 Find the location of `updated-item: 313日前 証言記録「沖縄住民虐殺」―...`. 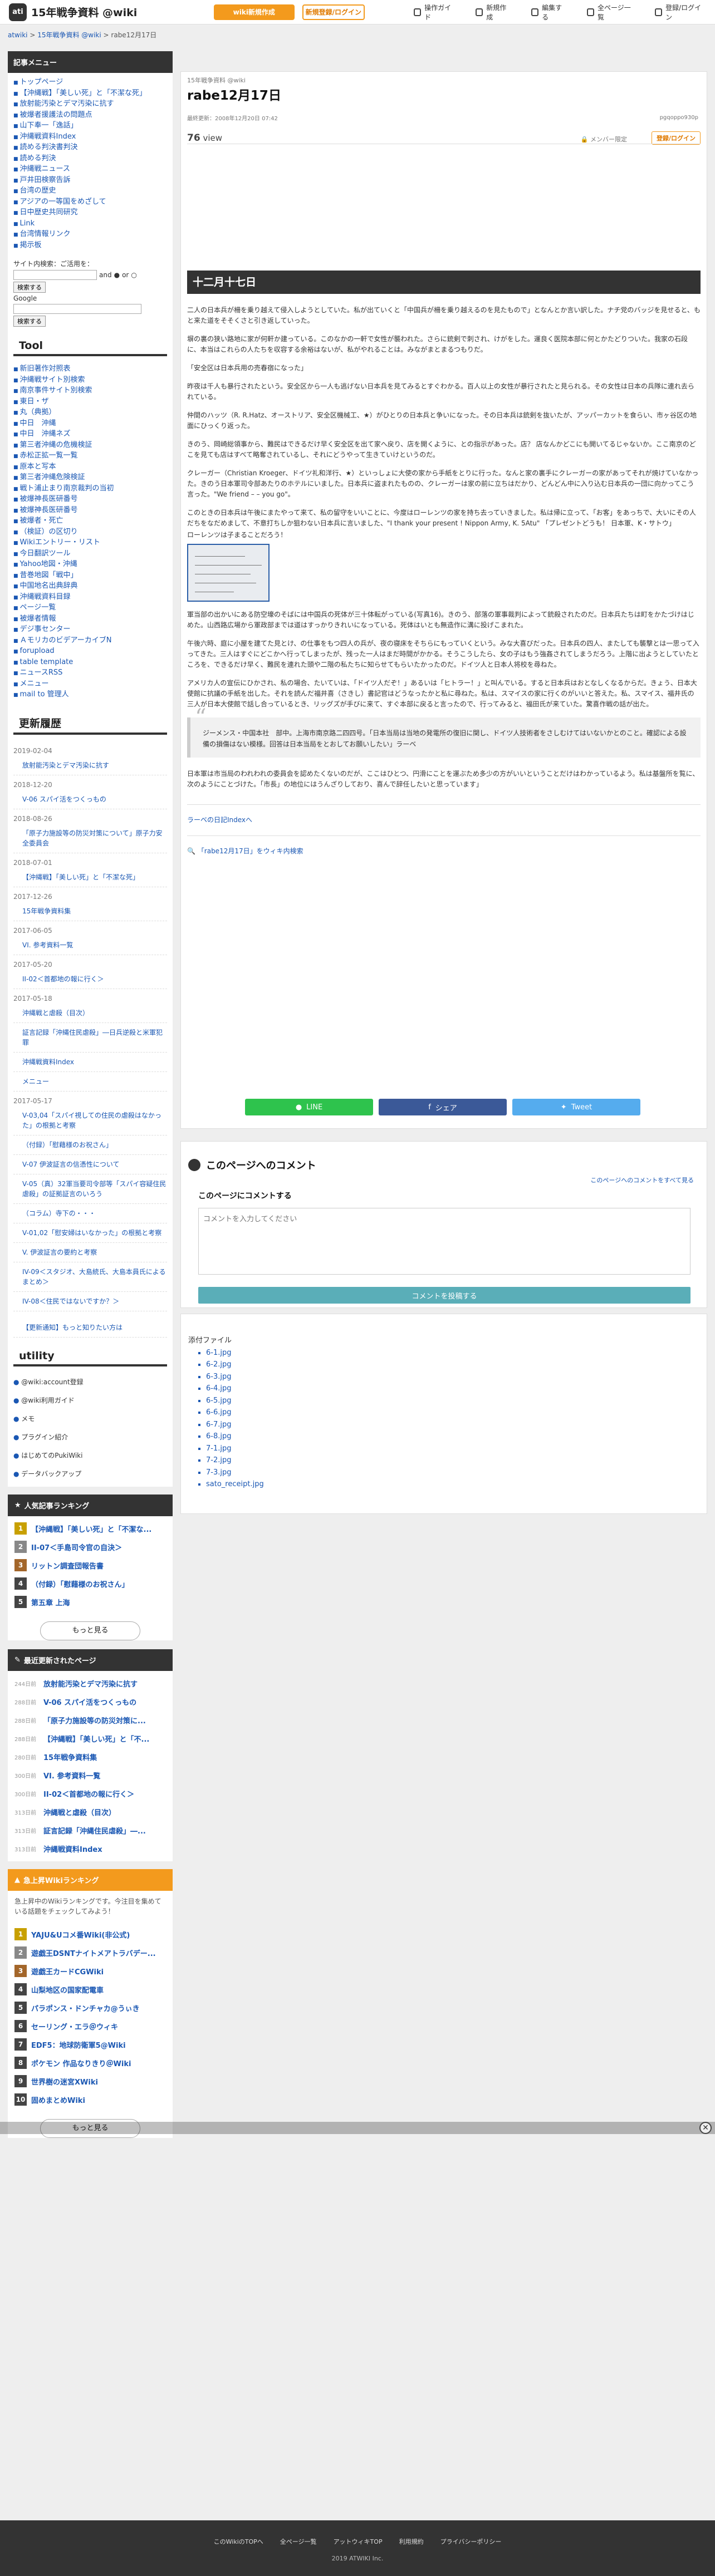

updated-item: 313日前 証言記録「沖縄住民虐殺」―... is located at coordinates (90, 1830).